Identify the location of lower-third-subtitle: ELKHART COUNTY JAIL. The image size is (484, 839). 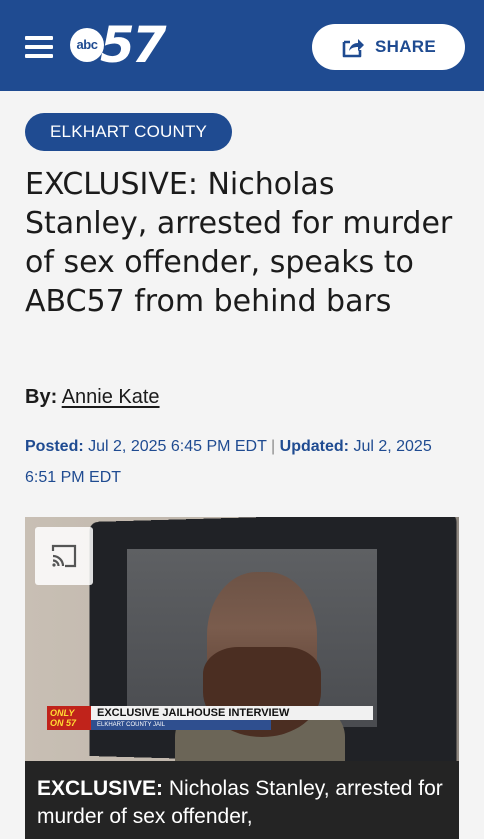
(181, 725).